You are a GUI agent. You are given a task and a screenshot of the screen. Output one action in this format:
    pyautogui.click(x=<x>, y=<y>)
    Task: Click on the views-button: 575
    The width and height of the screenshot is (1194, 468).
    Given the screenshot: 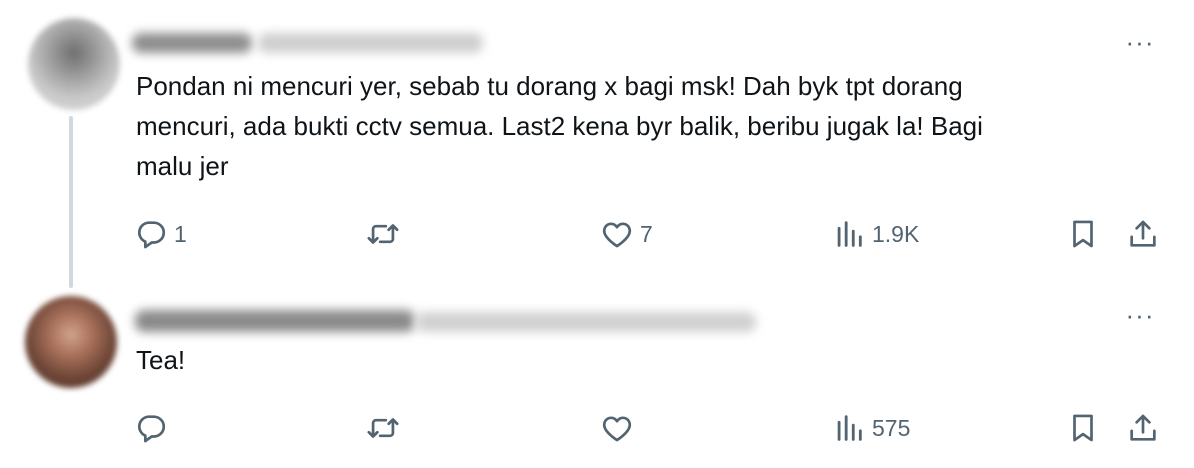 What is the action you would take?
    pyautogui.click(x=871, y=428)
    